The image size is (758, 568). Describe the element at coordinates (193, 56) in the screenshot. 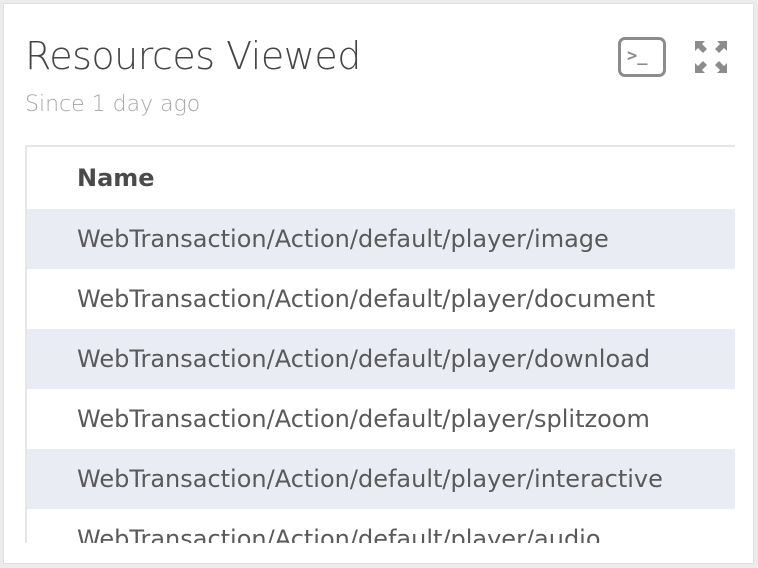

I see `widget-title: Resources Viewed` at that location.